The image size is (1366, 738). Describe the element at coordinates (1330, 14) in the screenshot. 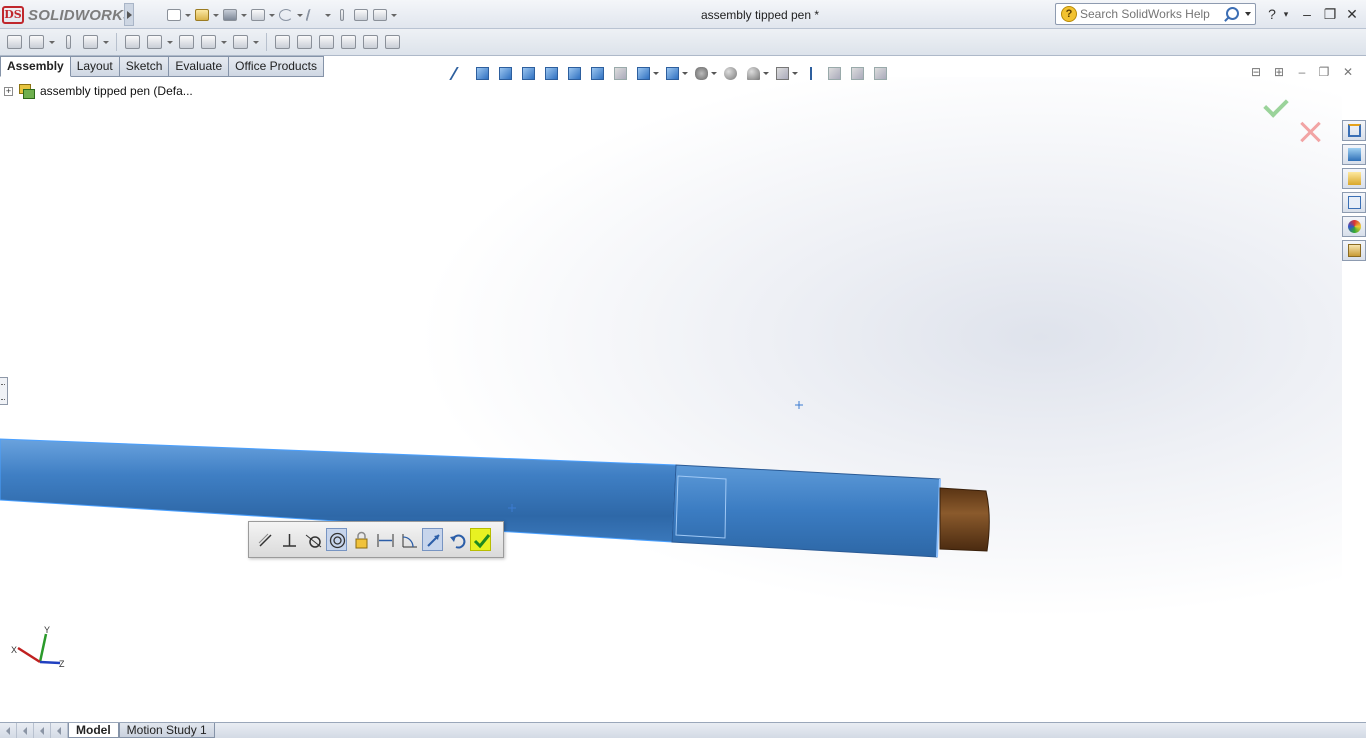

I see `restore-button: ❐` at that location.